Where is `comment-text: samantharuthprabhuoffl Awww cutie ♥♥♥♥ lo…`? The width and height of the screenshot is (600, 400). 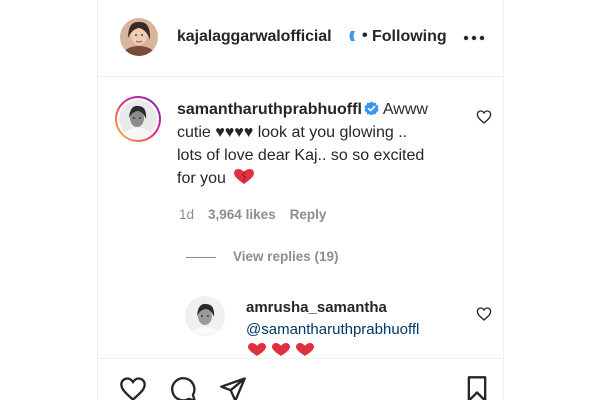
comment-text: samantharuthprabhuoffl Awww cutie ♥♥♥♥ lo… is located at coordinates (327, 144).